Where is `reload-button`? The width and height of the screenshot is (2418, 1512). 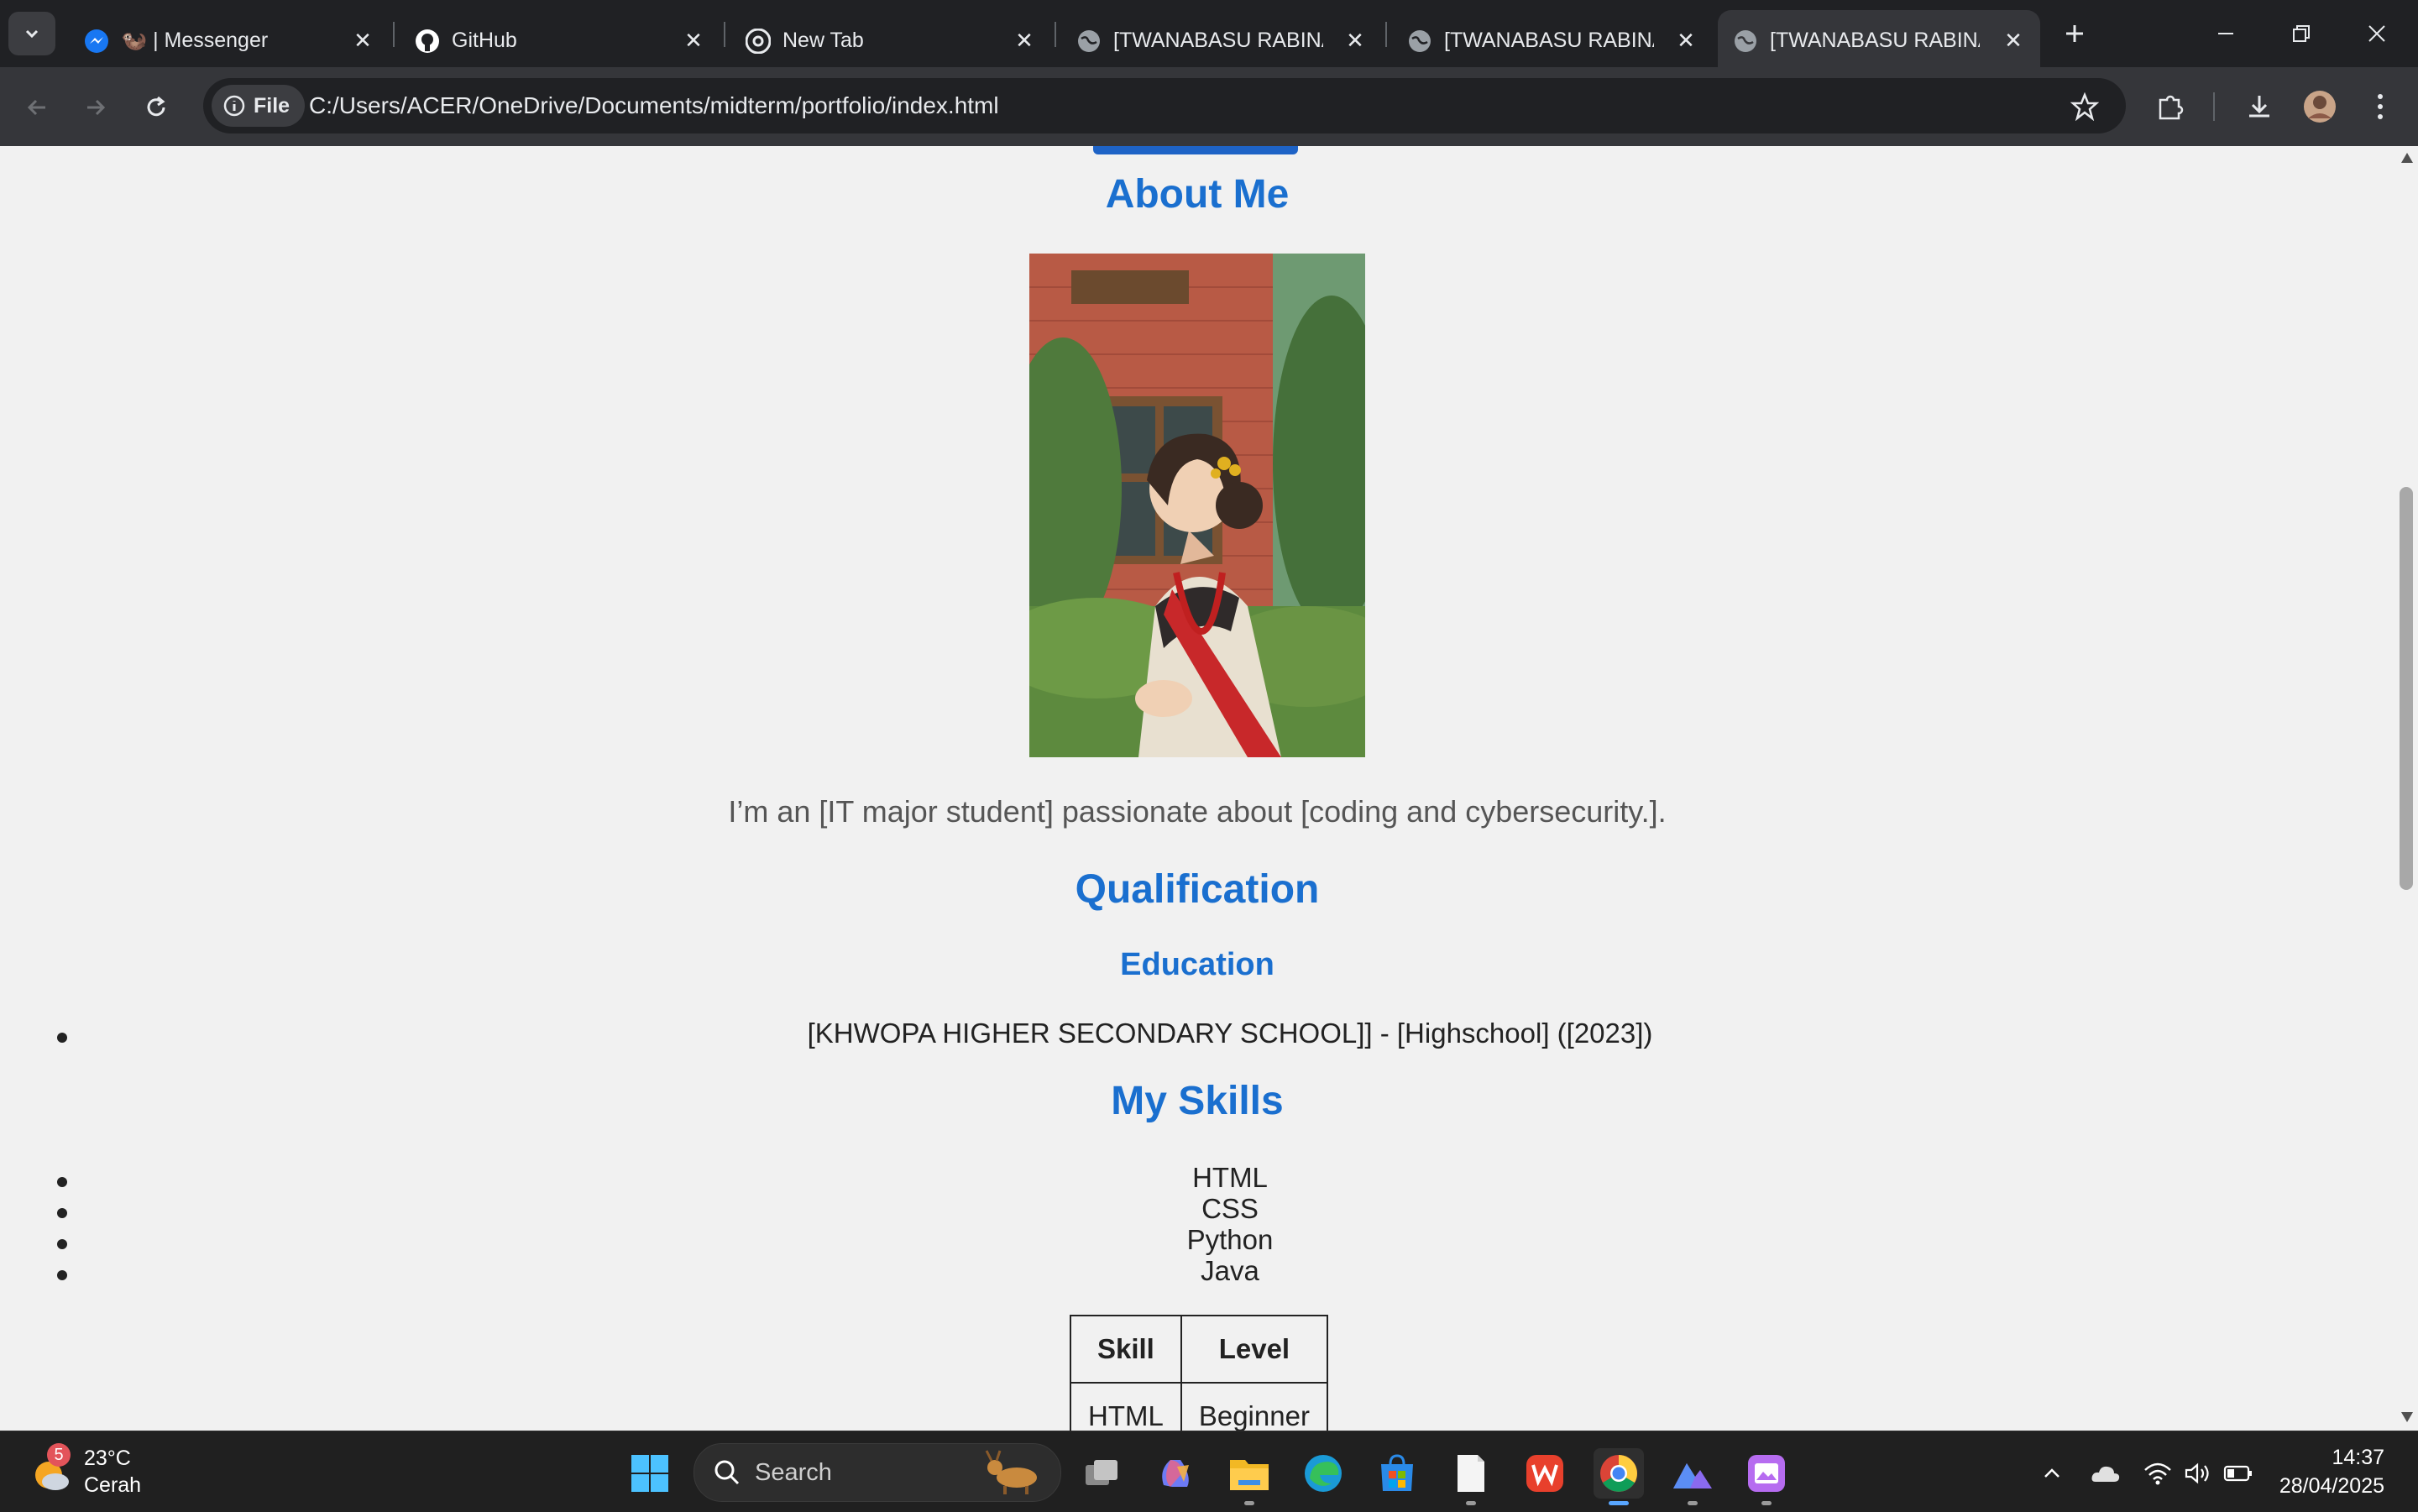
reload-button is located at coordinates (156, 107).